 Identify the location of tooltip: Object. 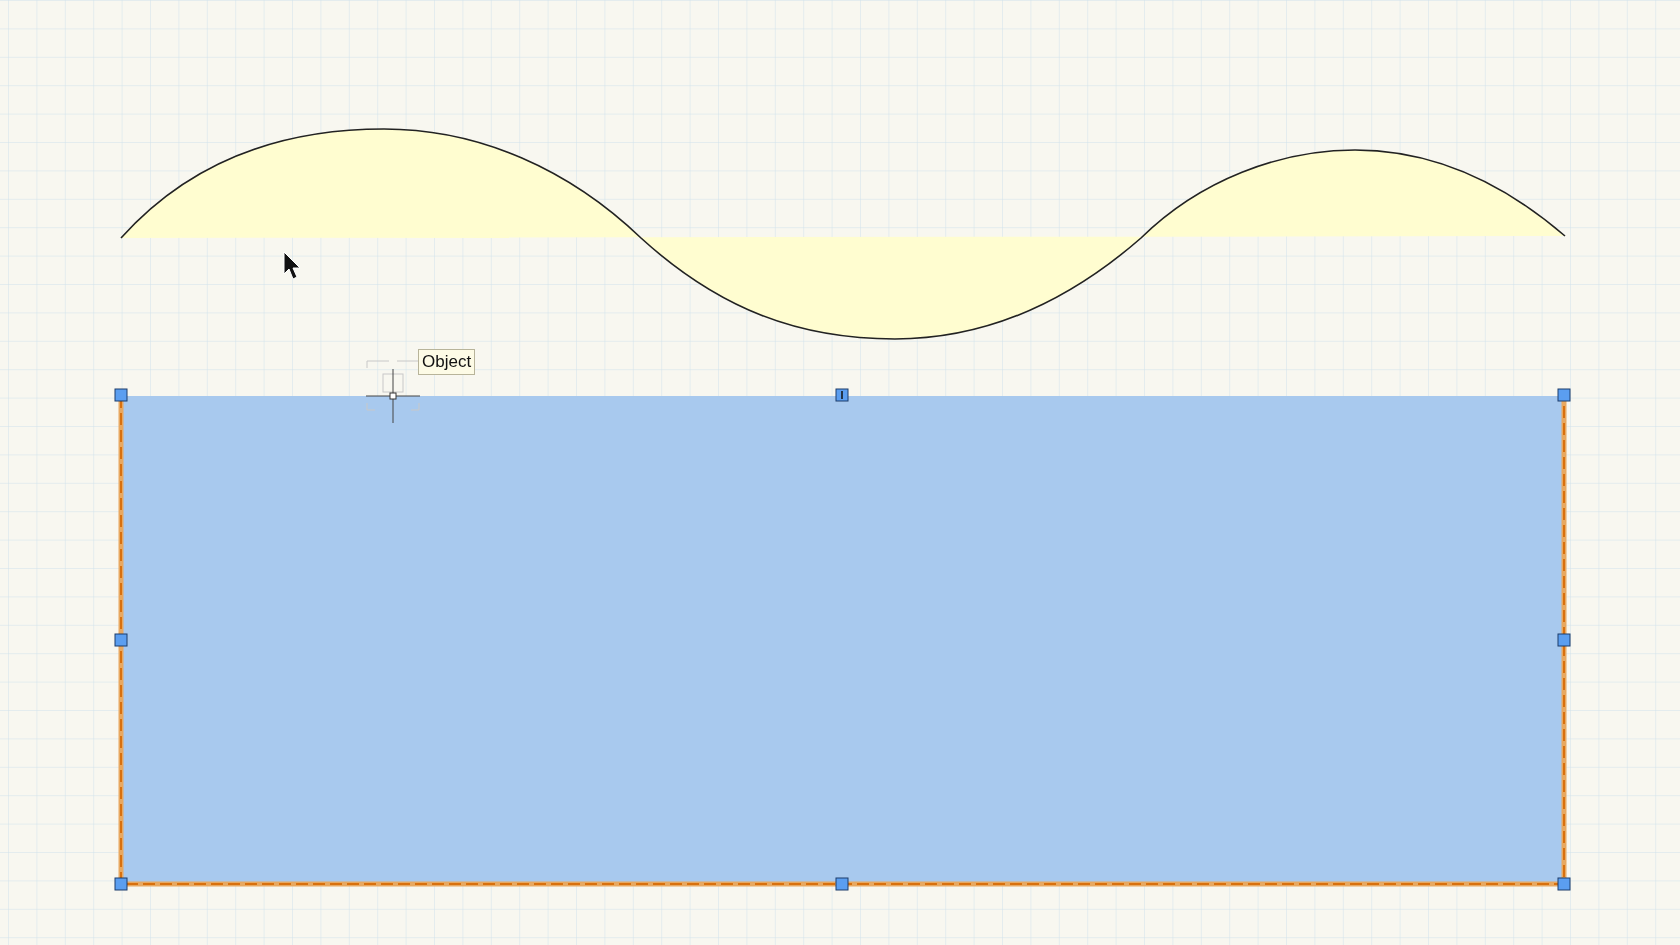
(447, 362).